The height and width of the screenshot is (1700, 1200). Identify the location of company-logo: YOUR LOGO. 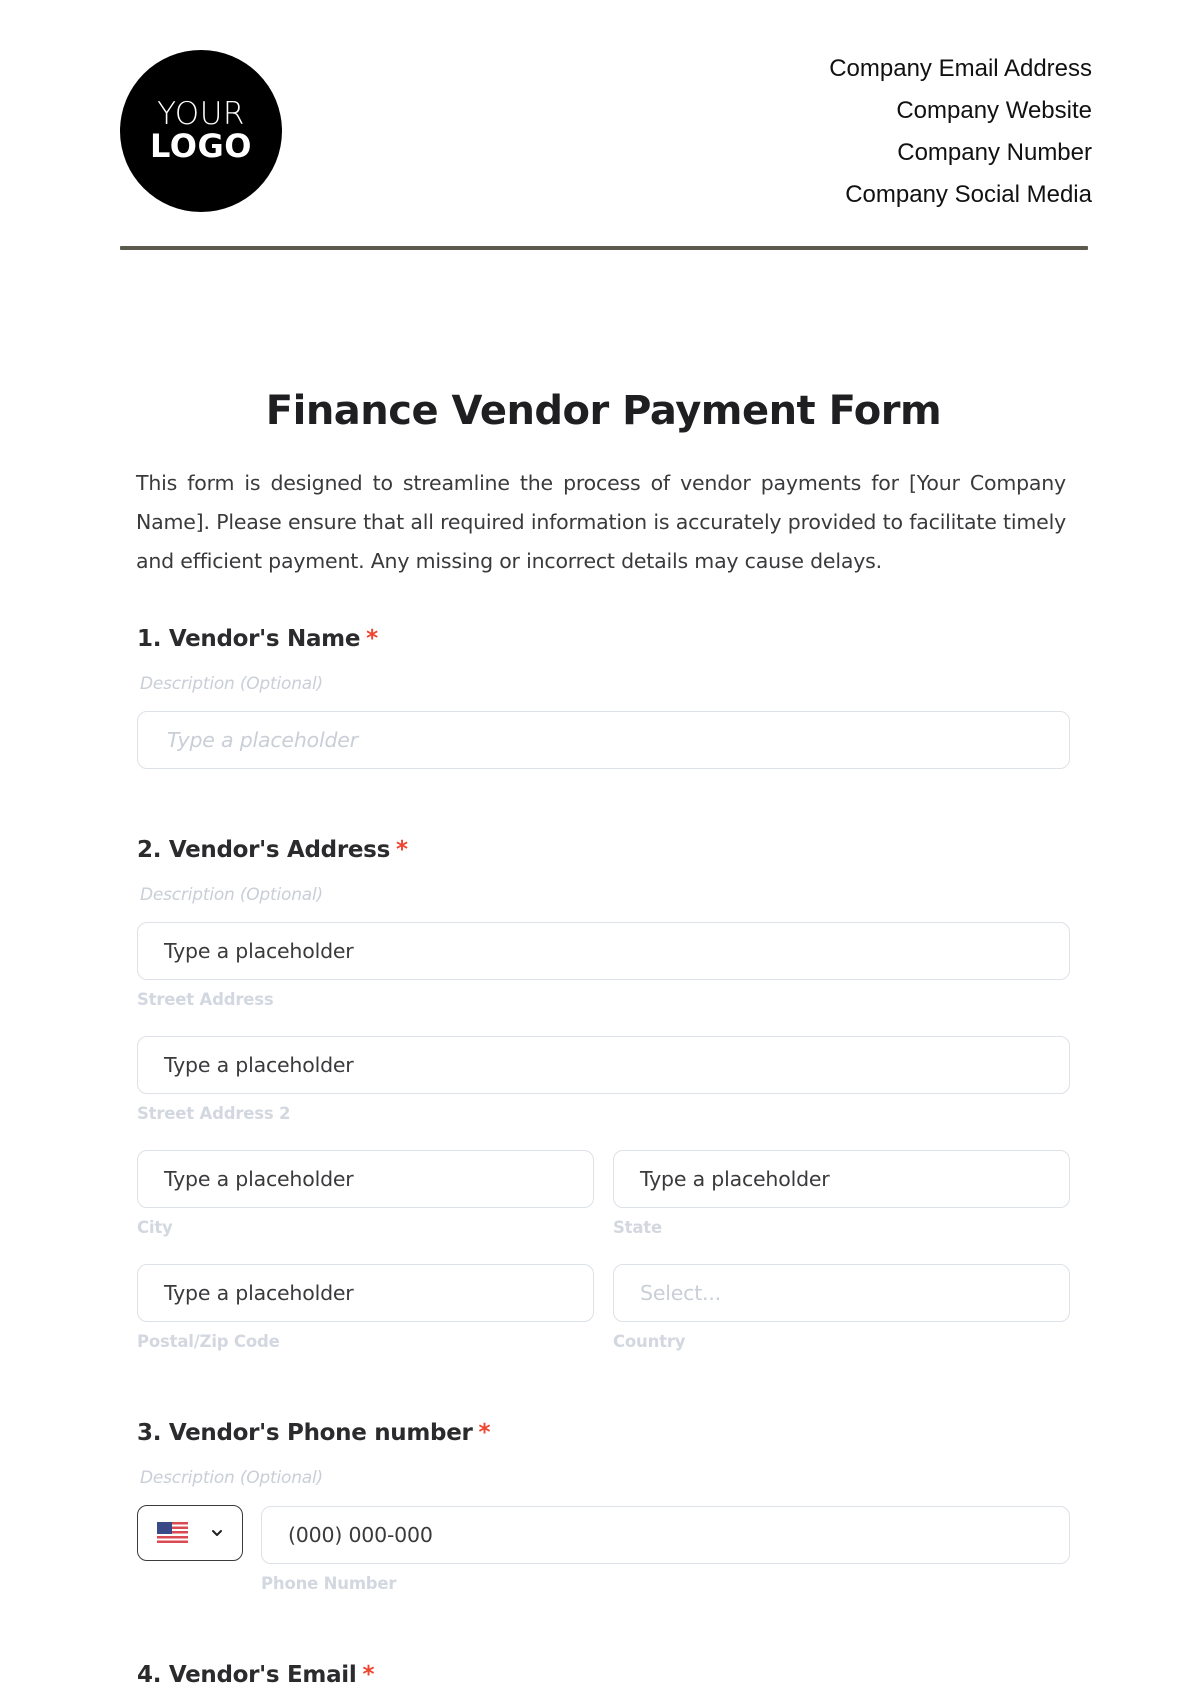
(201, 131).